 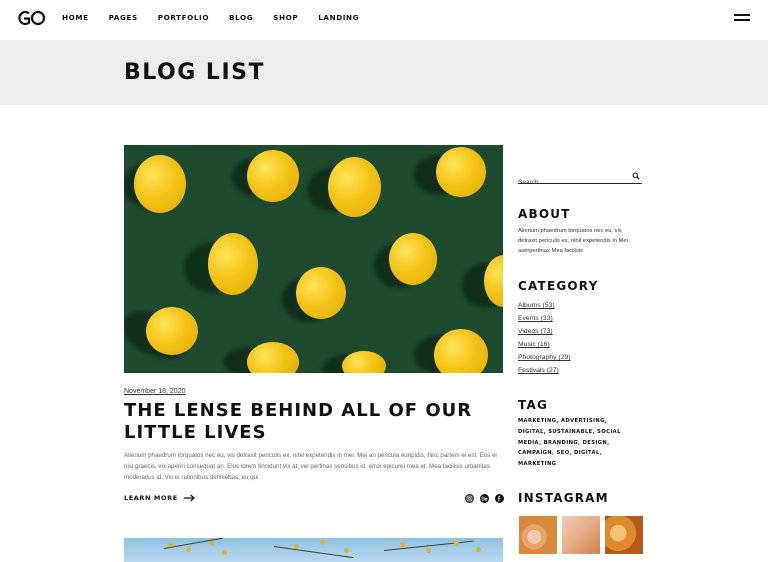 I want to click on nav-shop: SHOP, so click(x=285, y=18).